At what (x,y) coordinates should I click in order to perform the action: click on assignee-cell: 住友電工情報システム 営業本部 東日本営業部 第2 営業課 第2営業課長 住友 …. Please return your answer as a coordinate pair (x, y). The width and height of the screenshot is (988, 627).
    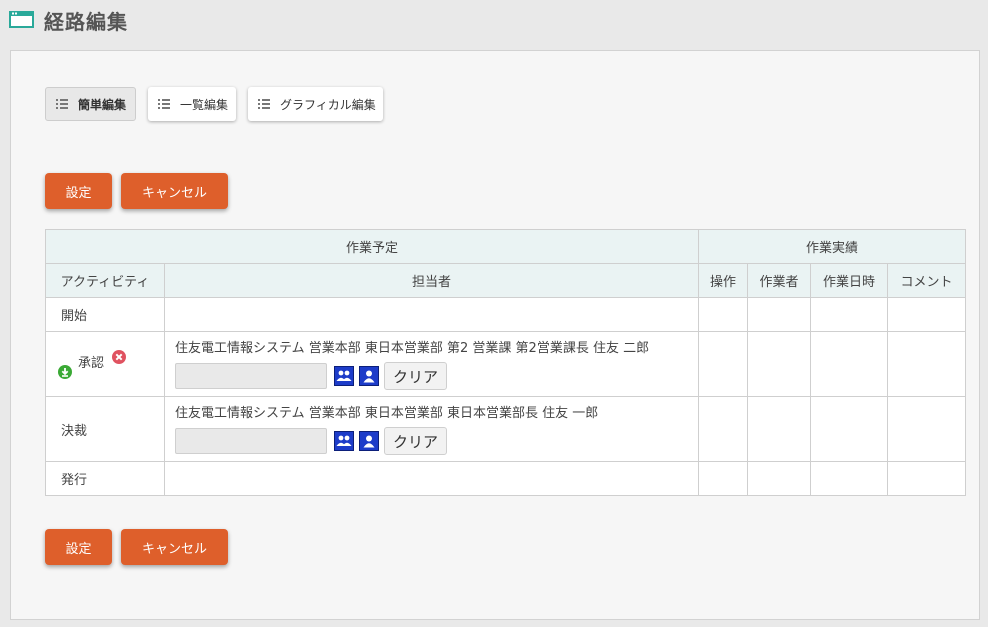
    Looking at the image, I should click on (431, 364).